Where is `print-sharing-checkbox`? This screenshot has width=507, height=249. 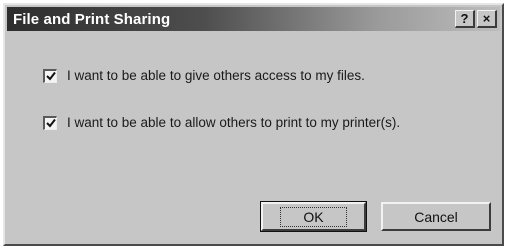 print-sharing-checkbox is located at coordinates (50, 122).